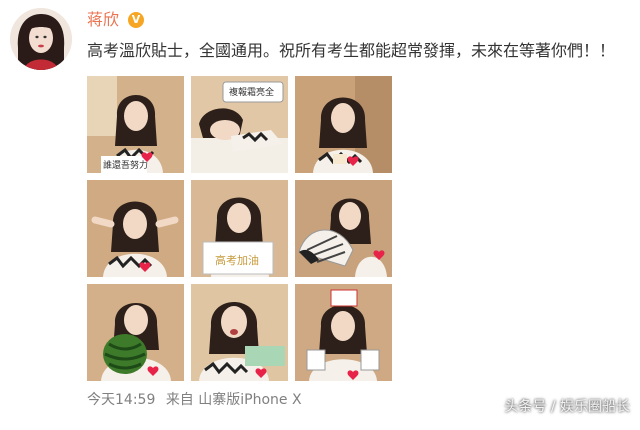 This screenshot has width=640, height=430. What do you see at coordinates (136, 20) in the screenshot?
I see `verified-badge-icon: V` at bounding box center [136, 20].